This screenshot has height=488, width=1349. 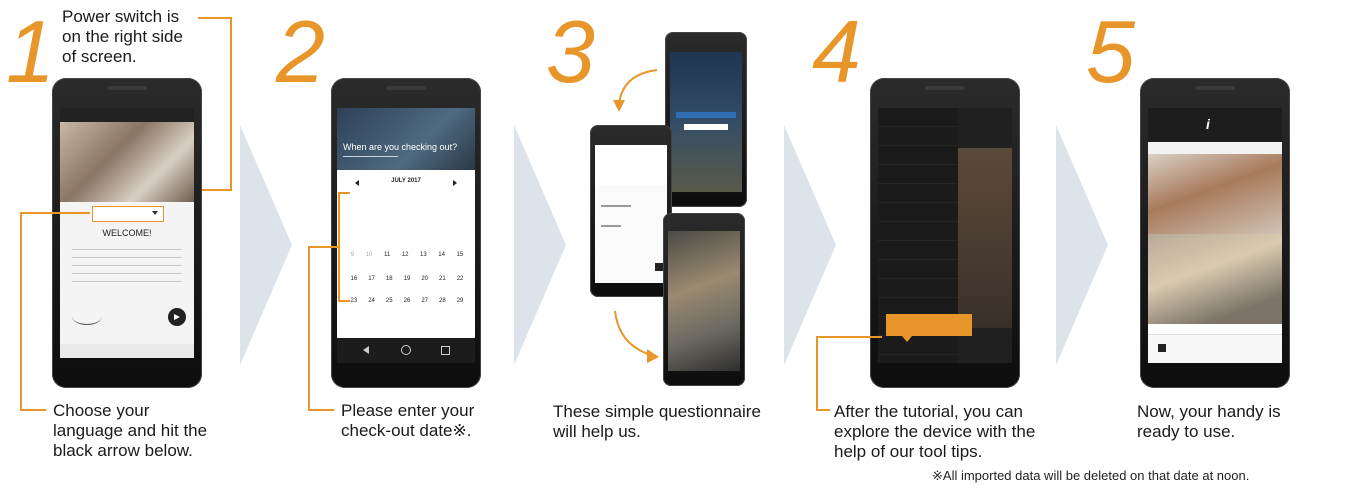 I want to click on step-number-3: 3, so click(x=570, y=51).